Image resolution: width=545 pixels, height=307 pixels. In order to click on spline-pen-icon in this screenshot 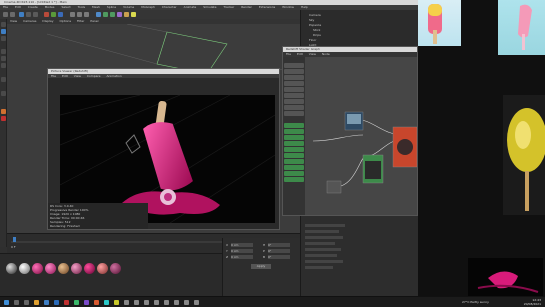, I will do `click(105, 14)`.